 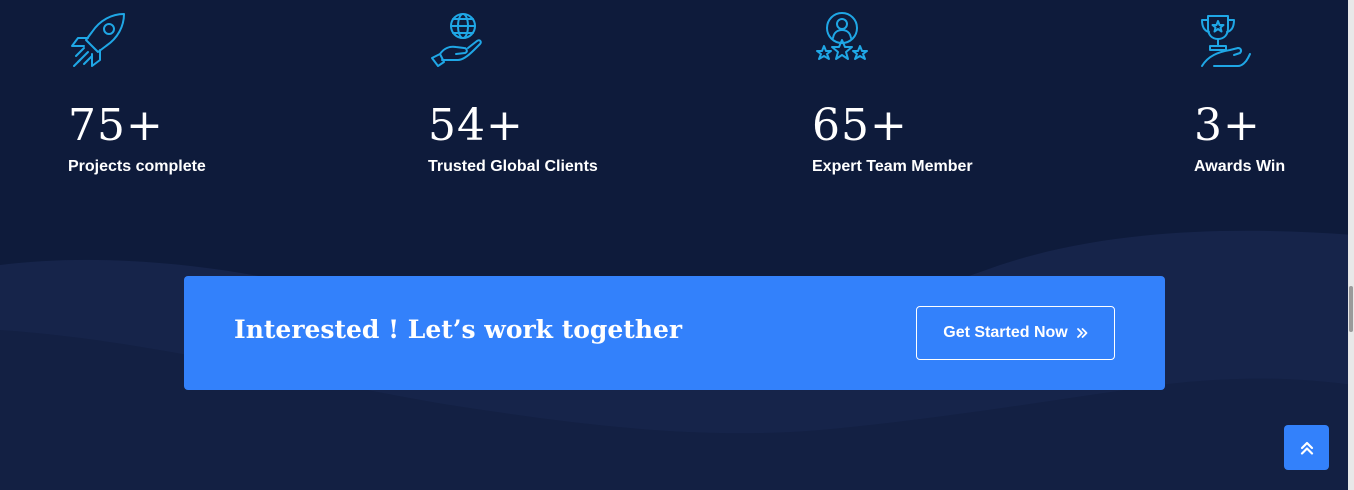 What do you see at coordinates (116, 125) in the screenshot?
I see `stat-number: 75+` at bounding box center [116, 125].